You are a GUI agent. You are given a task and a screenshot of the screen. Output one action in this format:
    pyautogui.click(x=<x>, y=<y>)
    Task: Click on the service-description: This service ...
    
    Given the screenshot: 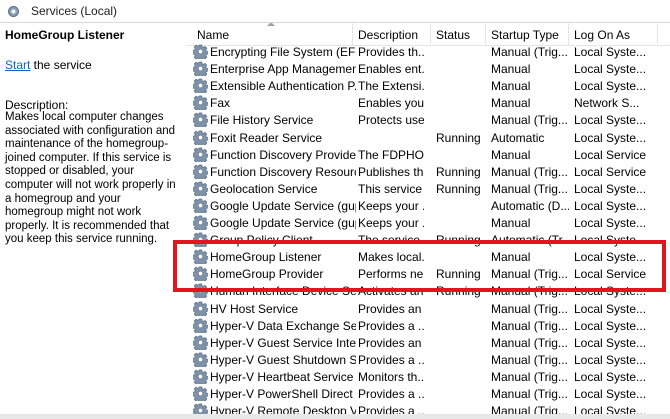 What is the action you would take?
    pyautogui.click(x=391, y=188)
    